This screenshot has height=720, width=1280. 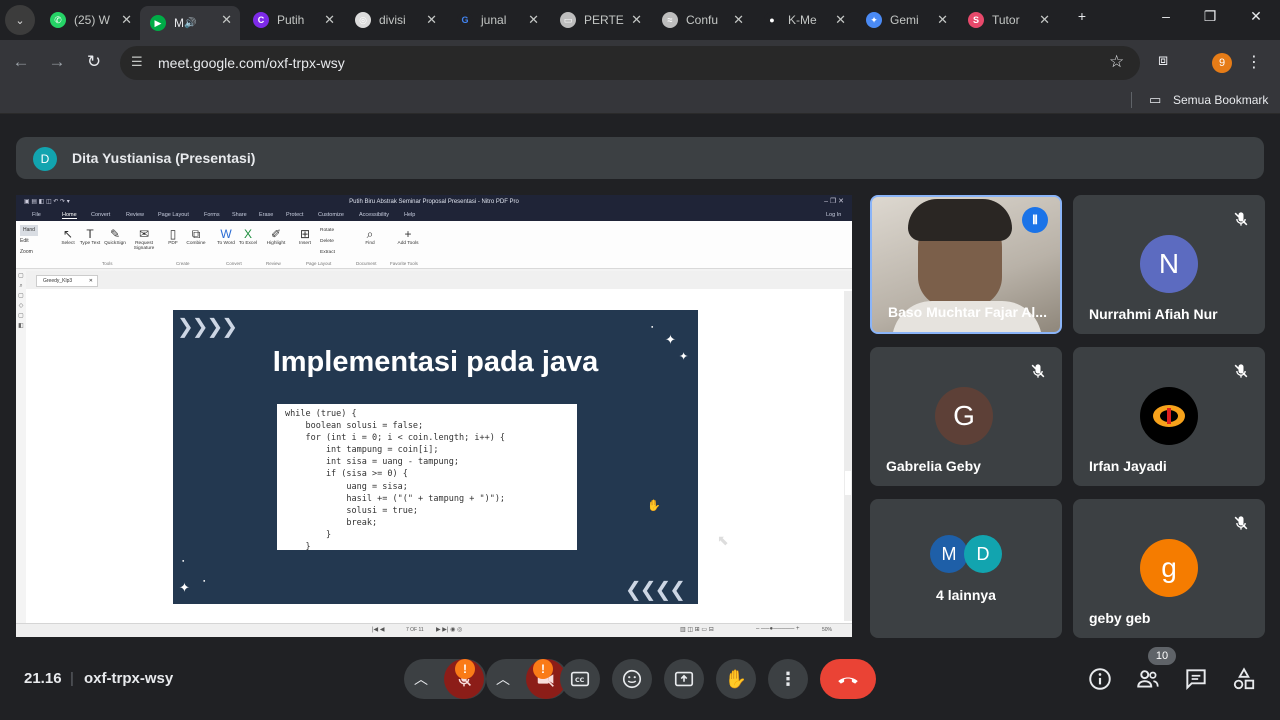 What do you see at coordinates (497, 20) in the screenshot?
I see `browser-tab: Gjunal ✕` at bounding box center [497, 20].